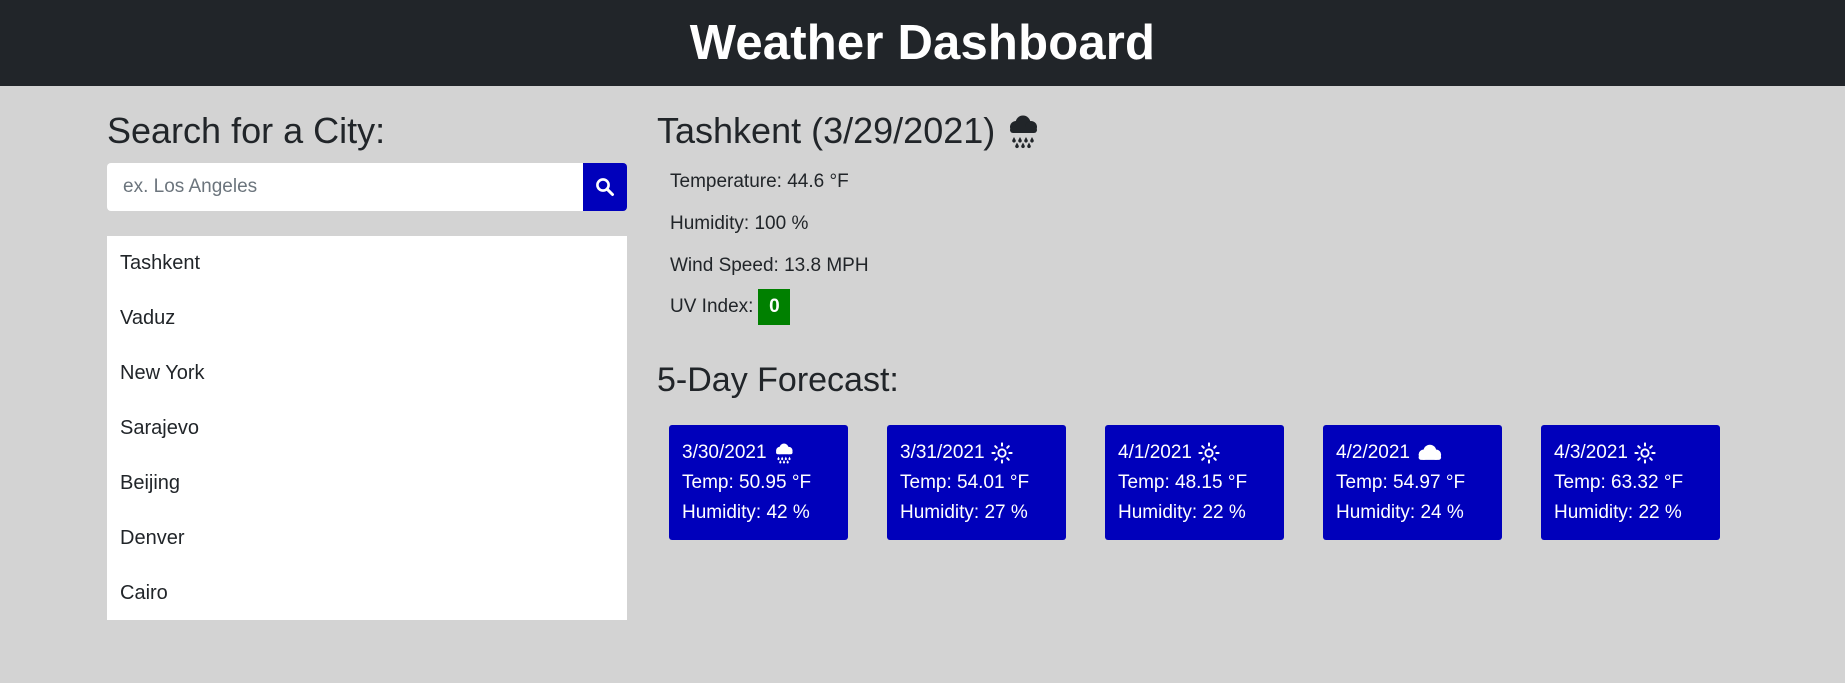  Describe the element at coordinates (367, 483) in the screenshot. I see `history-item: Beijing` at that location.